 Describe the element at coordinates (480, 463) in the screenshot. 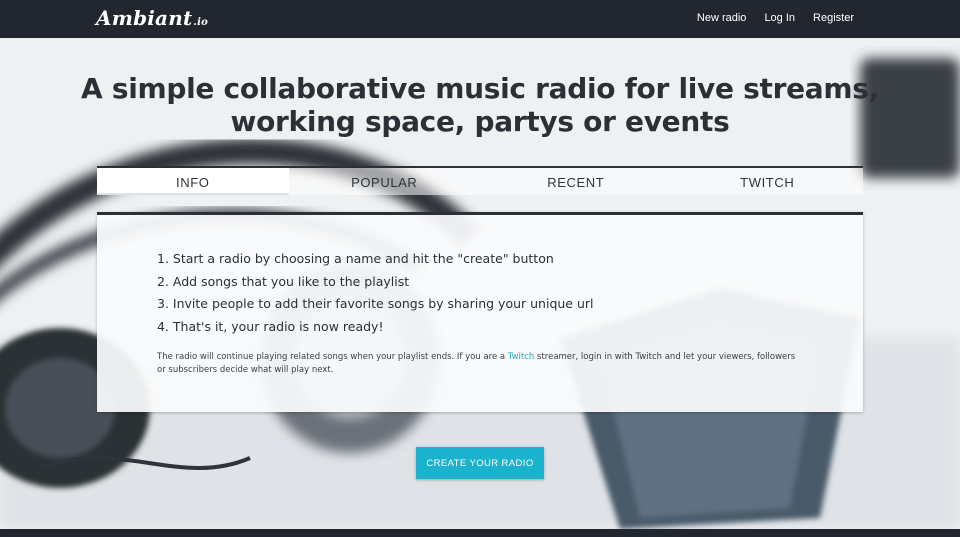

I see `create-your-radio-button: CREATE YOUR RADIO` at that location.